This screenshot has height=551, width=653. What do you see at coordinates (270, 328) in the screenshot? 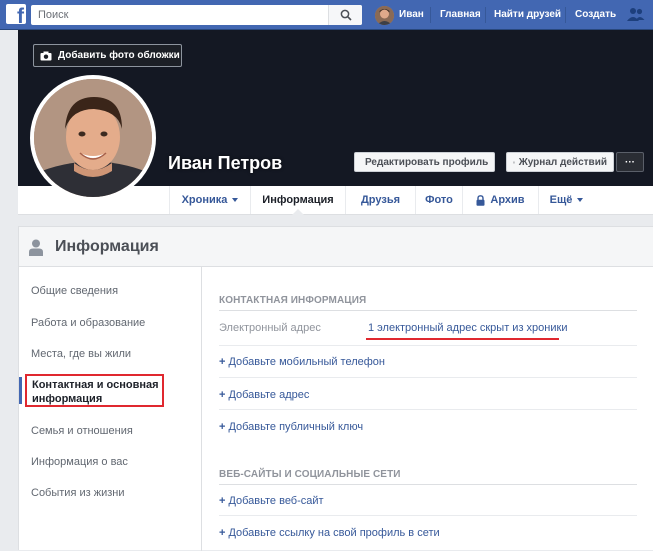
I see `email-label: Электронный адрес` at bounding box center [270, 328].